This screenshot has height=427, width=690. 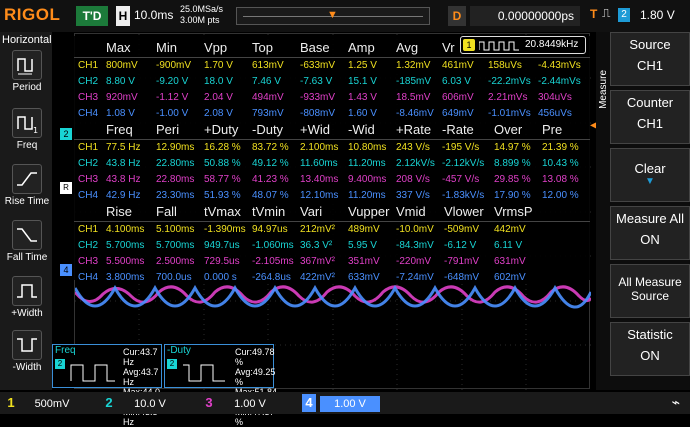 What do you see at coordinates (649, 123) in the screenshot?
I see `counter-value-menu: CH1` at bounding box center [649, 123].